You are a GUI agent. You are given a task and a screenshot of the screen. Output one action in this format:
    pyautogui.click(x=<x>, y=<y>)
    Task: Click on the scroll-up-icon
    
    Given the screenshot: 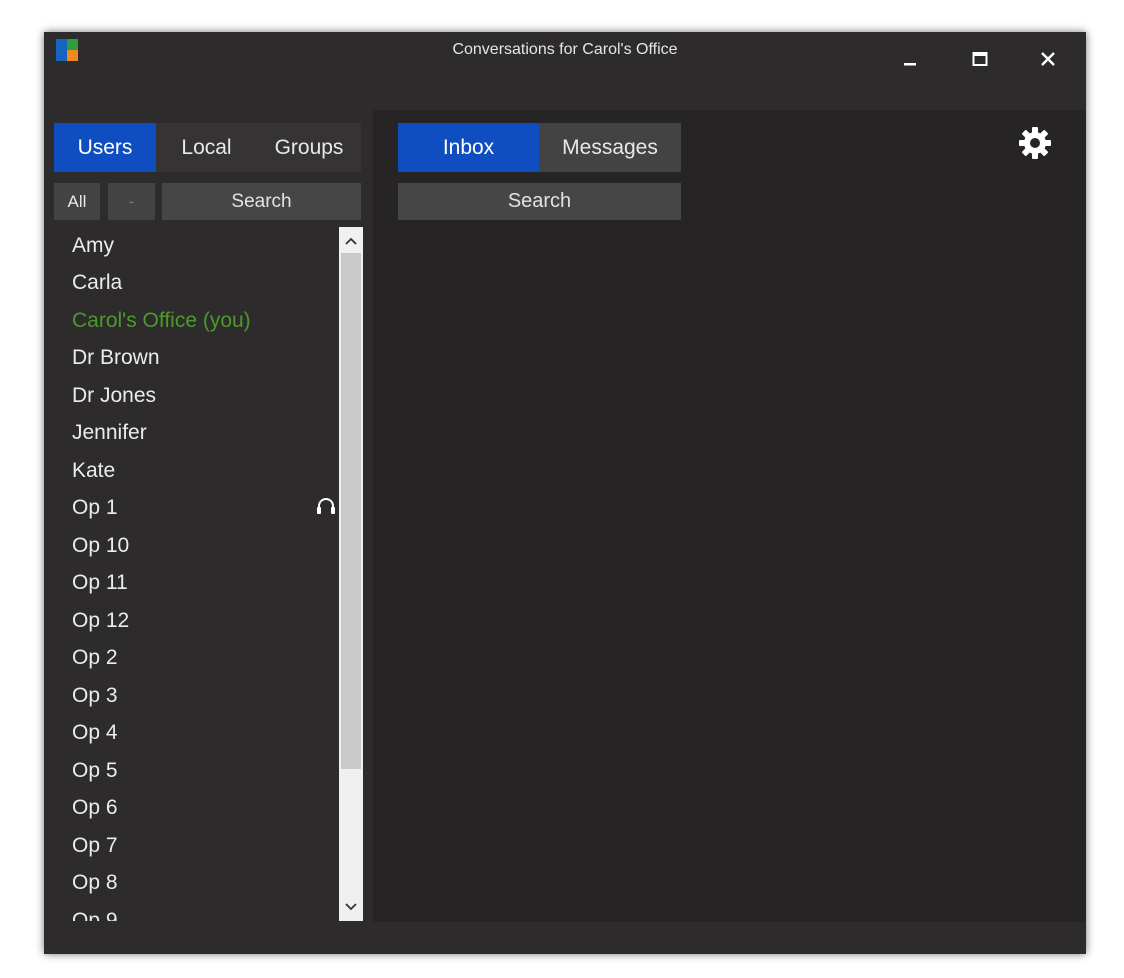 What is the action you would take?
    pyautogui.click(x=351, y=241)
    